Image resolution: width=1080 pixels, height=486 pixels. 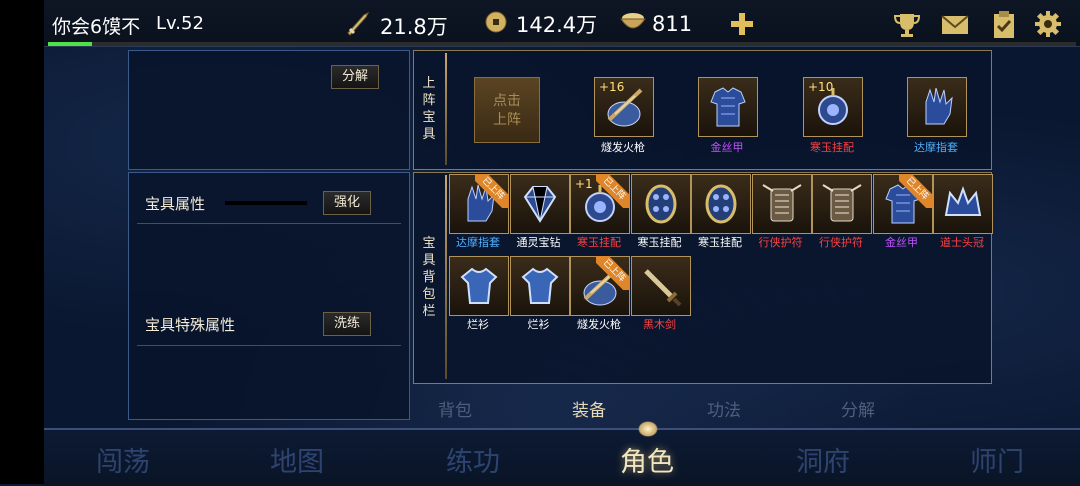 I want to click on player-level: Lv.52, so click(x=180, y=23).